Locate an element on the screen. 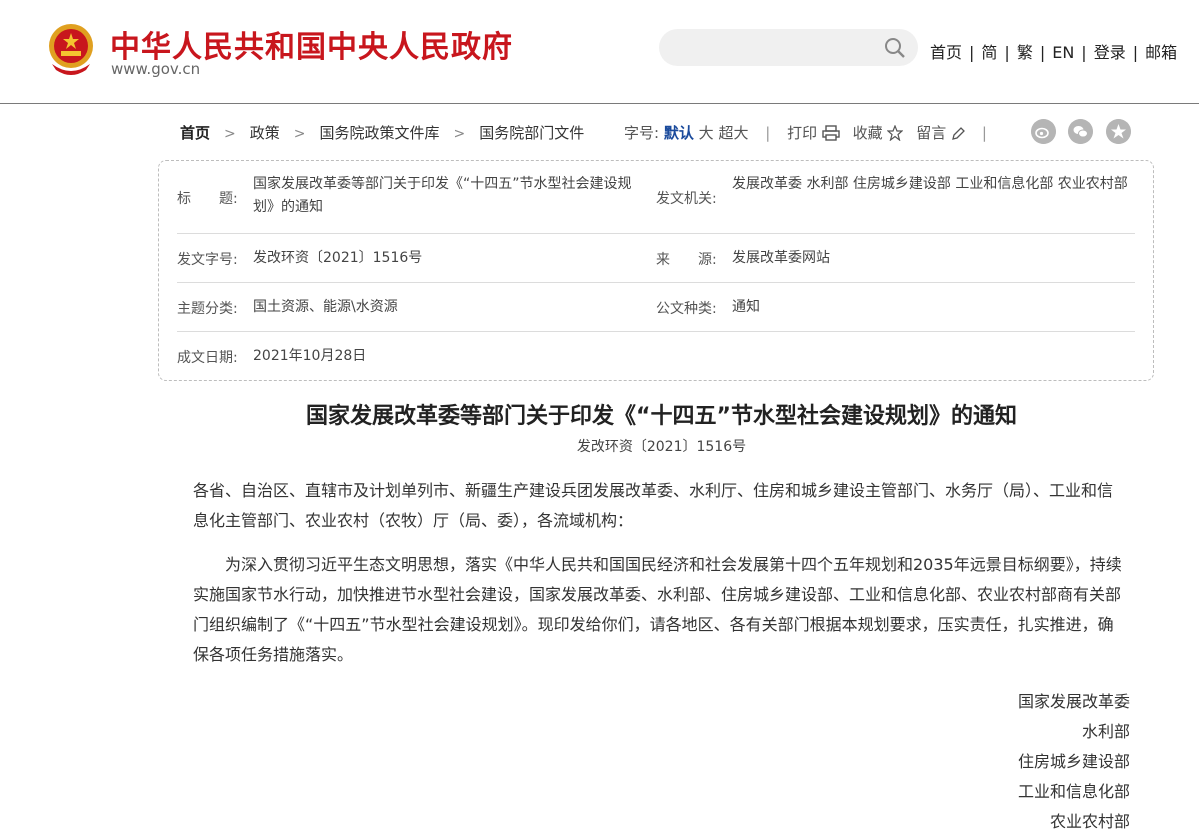 Image resolution: width=1199 pixels, height=836 pixels. metadata-row: 发文字号: 发改环资〔2021〕1516号 来 源: 发展改革委网站 is located at coordinates (656, 258).